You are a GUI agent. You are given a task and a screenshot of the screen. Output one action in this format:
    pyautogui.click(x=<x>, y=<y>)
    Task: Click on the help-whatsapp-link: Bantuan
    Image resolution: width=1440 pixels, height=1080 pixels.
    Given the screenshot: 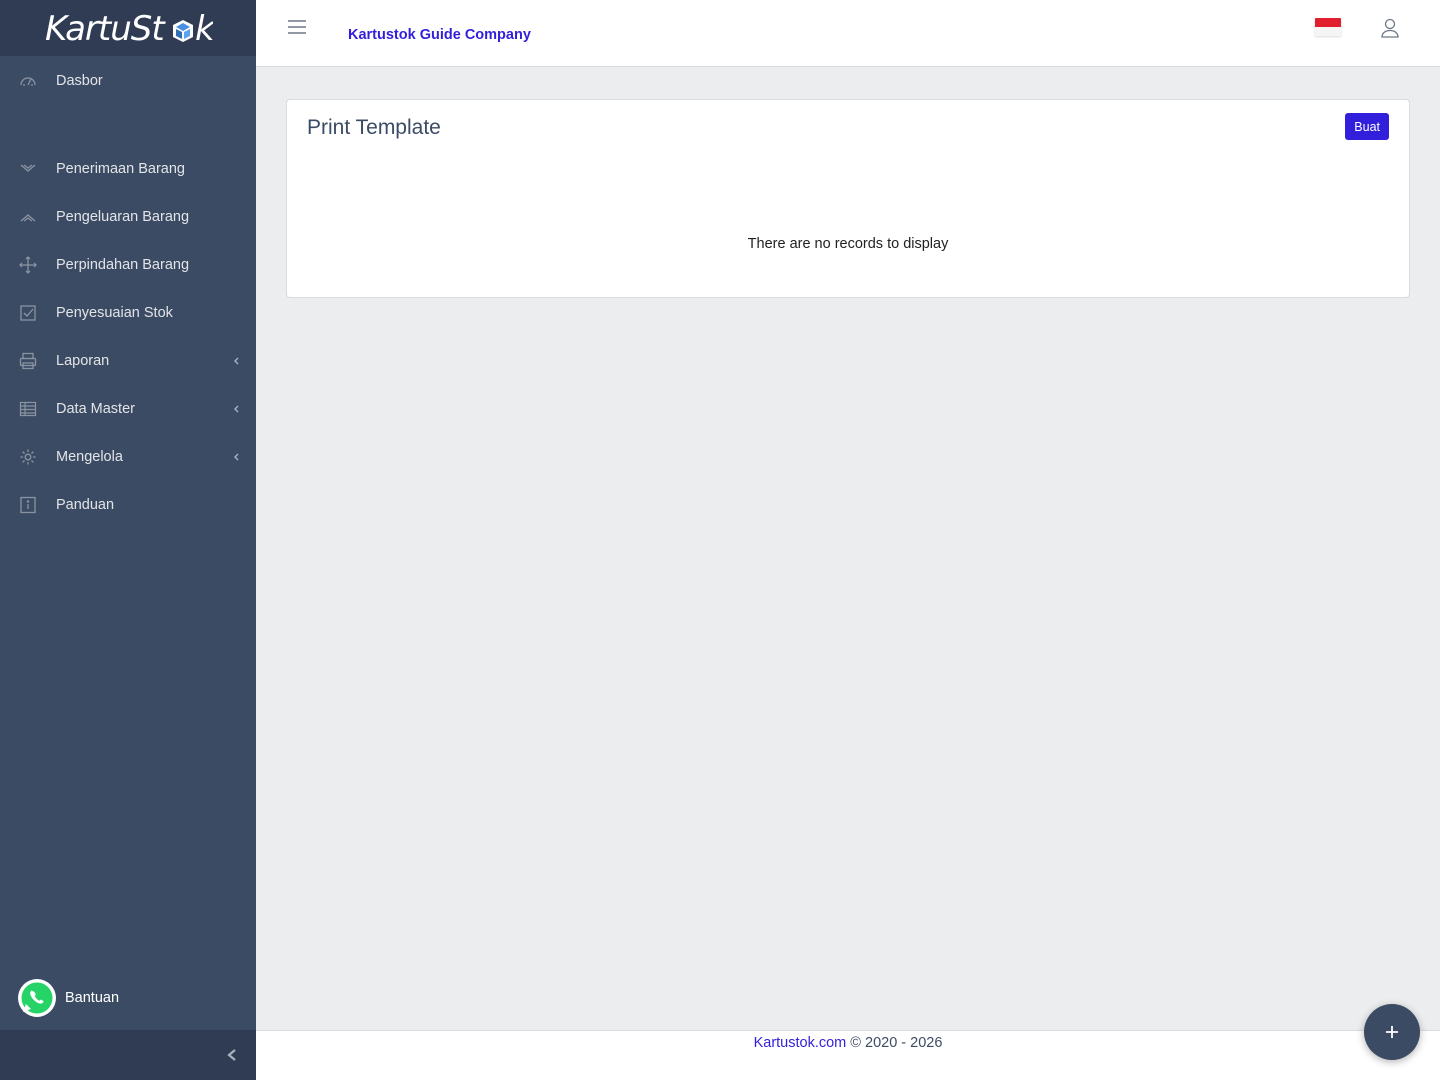 What is the action you would take?
    pyautogui.click(x=68, y=998)
    